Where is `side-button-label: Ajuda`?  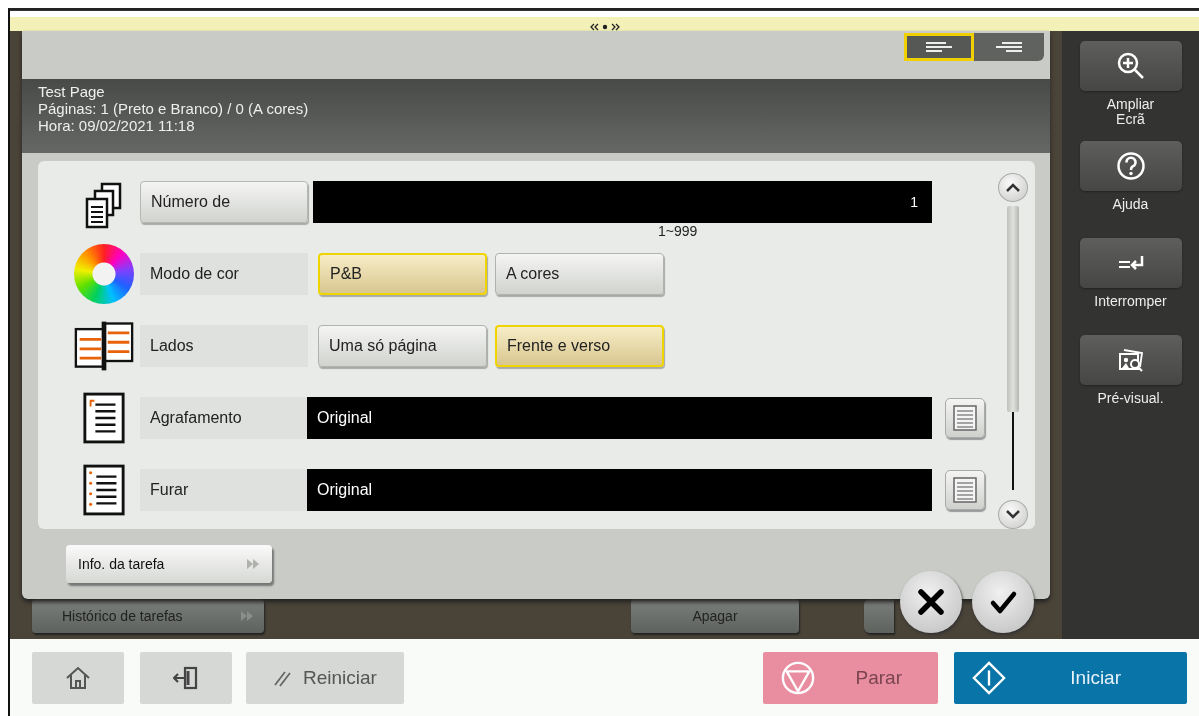
side-button-label: Ajuda is located at coordinates (1130, 204).